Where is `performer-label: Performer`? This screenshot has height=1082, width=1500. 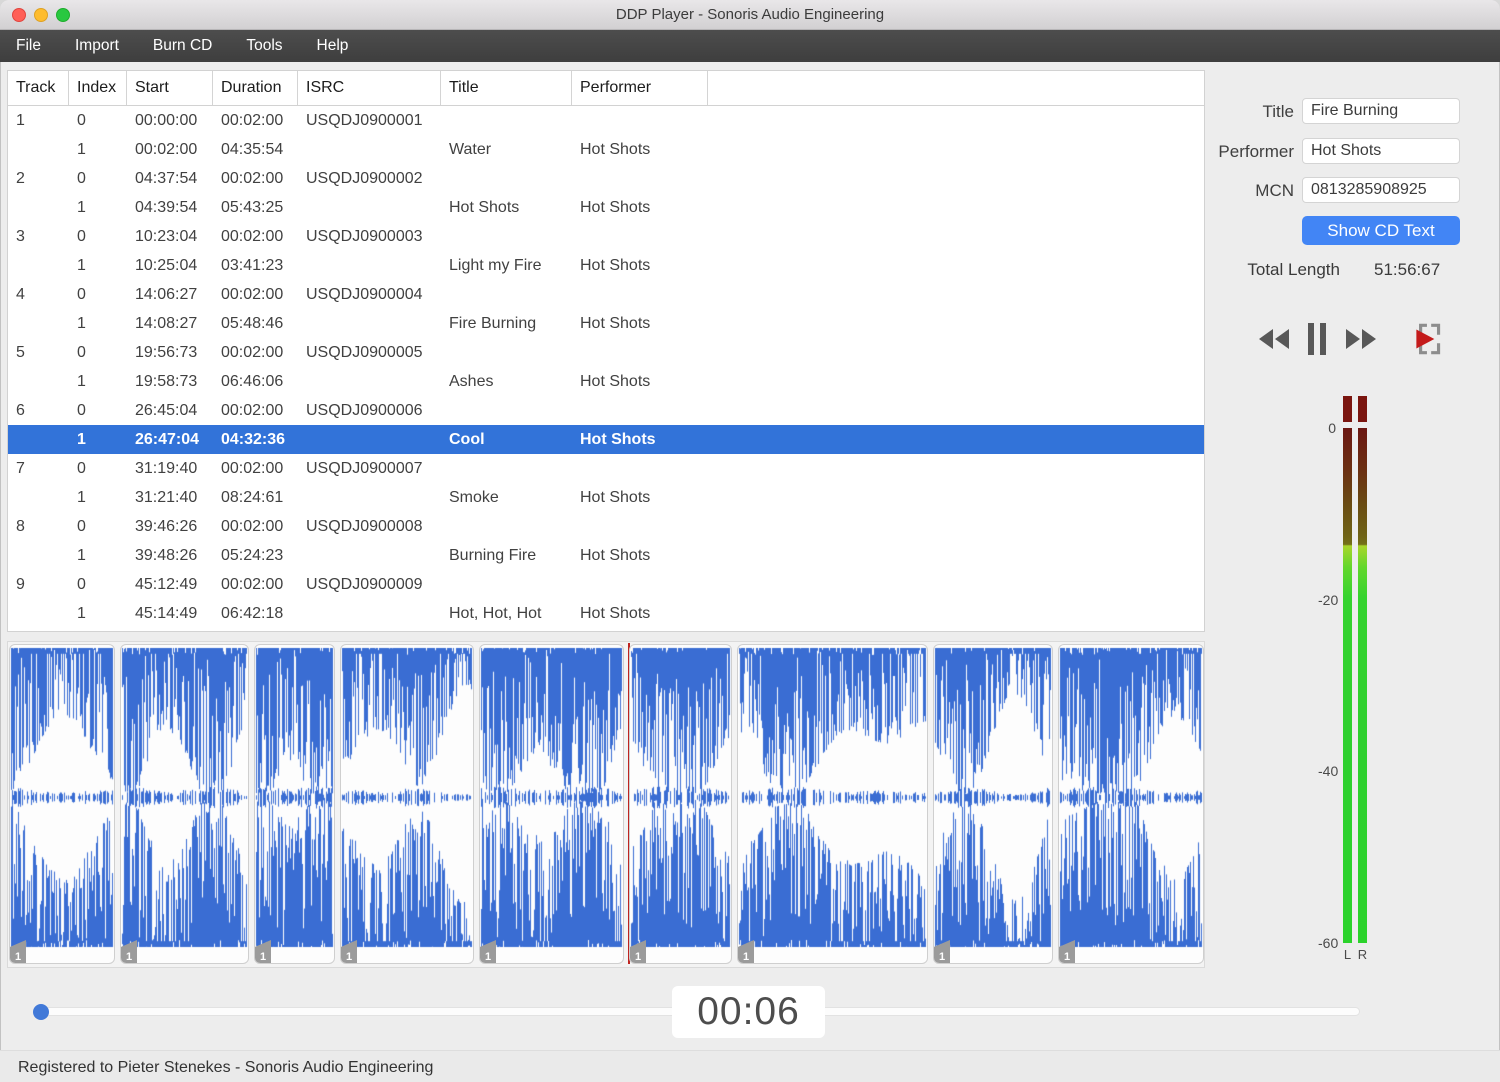 performer-label: Performer is located at coordinates (1256, 151).